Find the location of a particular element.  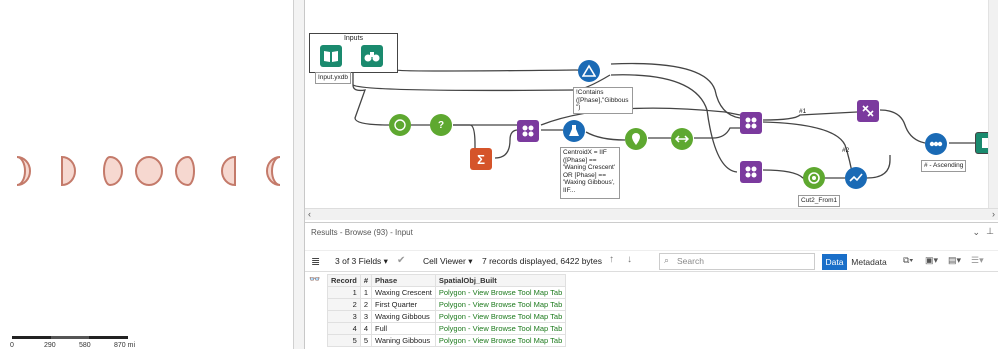

search-icon: ⌕ is located at coordinates (667, 260).